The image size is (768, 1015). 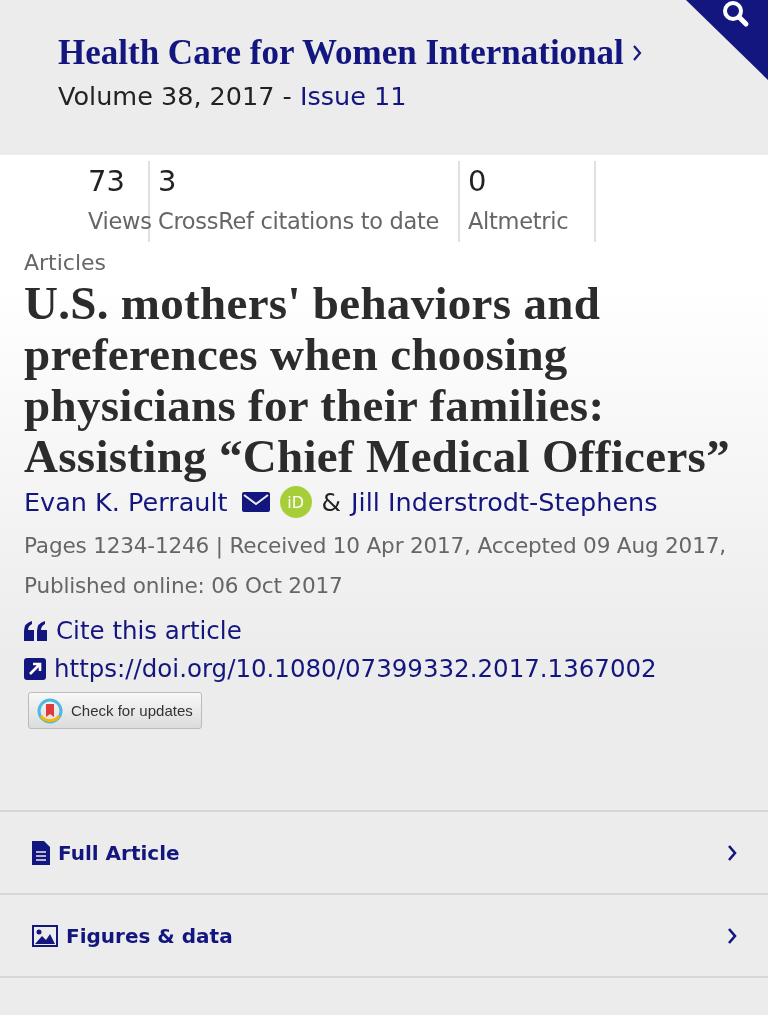 What do you see at coordinates (350, 53) in the screenshot?
I see `journal-title-link: Health Care for Women International` at bounding box center [350, 53].